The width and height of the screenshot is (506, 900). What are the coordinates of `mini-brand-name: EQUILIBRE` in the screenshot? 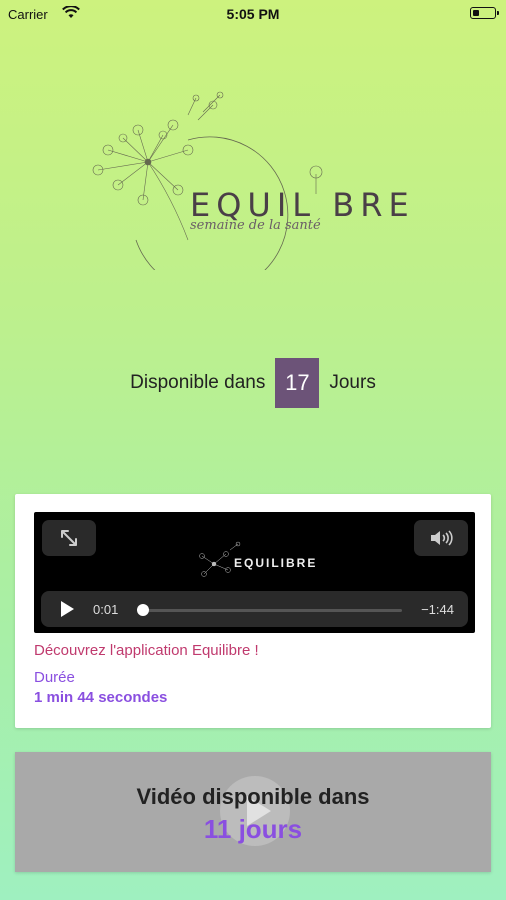 It's located at (276, 563).